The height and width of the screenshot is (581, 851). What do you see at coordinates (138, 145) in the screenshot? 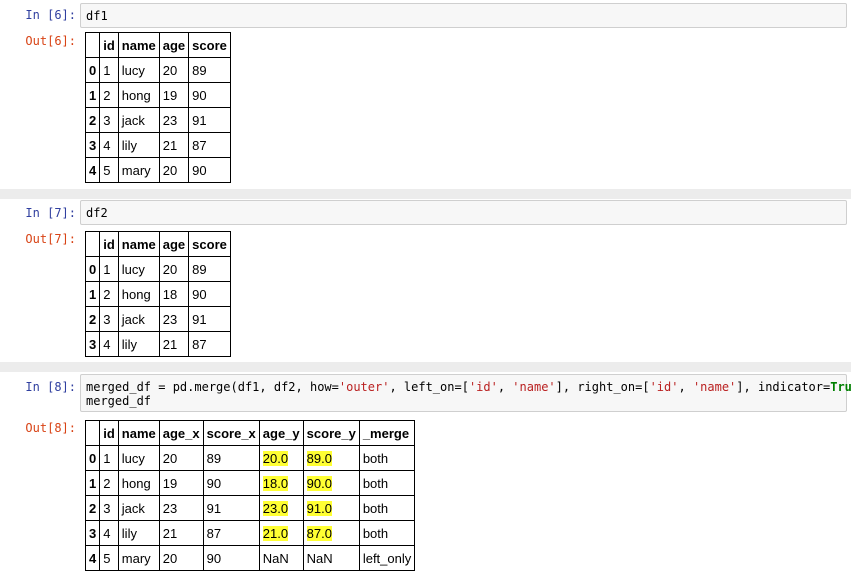
I see `table-cell: lily` at bounding box center [138, 145].